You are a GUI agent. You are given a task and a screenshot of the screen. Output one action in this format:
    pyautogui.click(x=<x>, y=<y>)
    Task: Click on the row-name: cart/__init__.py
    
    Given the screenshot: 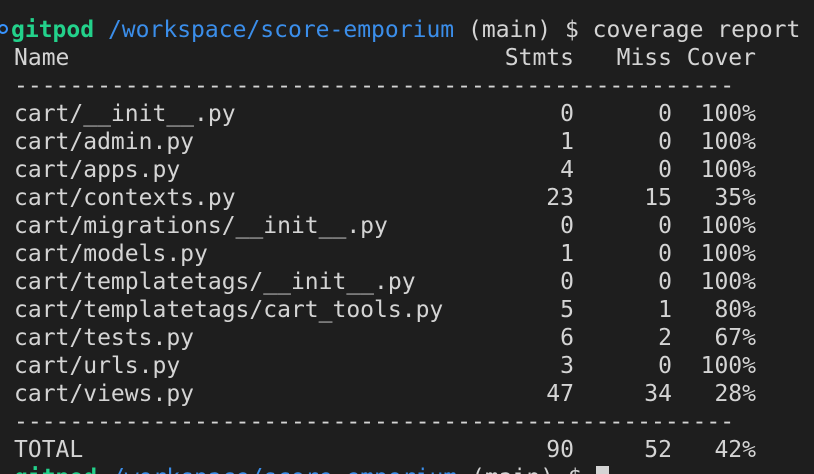 What is the action you would take?
    pyautogui.click(x=125, y=114)
    